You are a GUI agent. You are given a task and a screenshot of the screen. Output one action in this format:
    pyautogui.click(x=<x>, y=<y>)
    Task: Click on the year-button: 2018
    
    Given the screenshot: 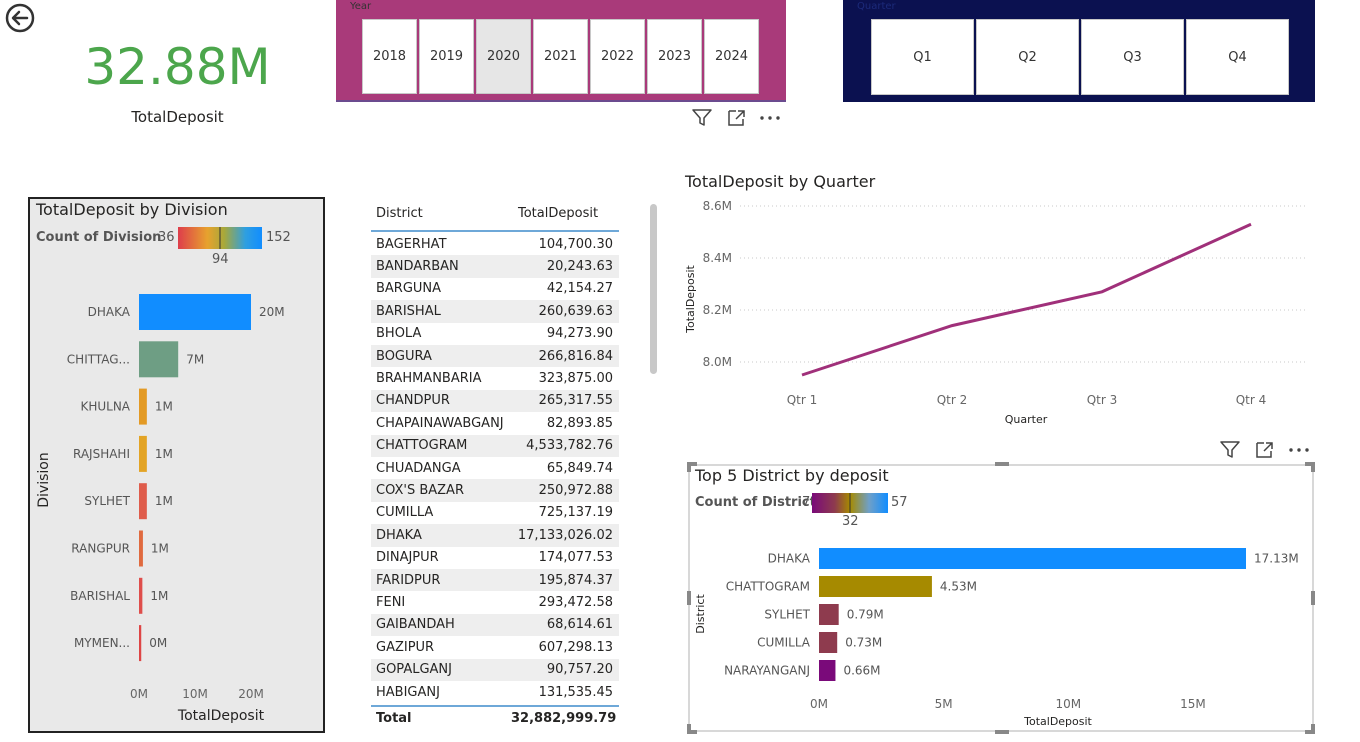 What is the action you would take?
    pyautogui.click(x=389, y=56)
    